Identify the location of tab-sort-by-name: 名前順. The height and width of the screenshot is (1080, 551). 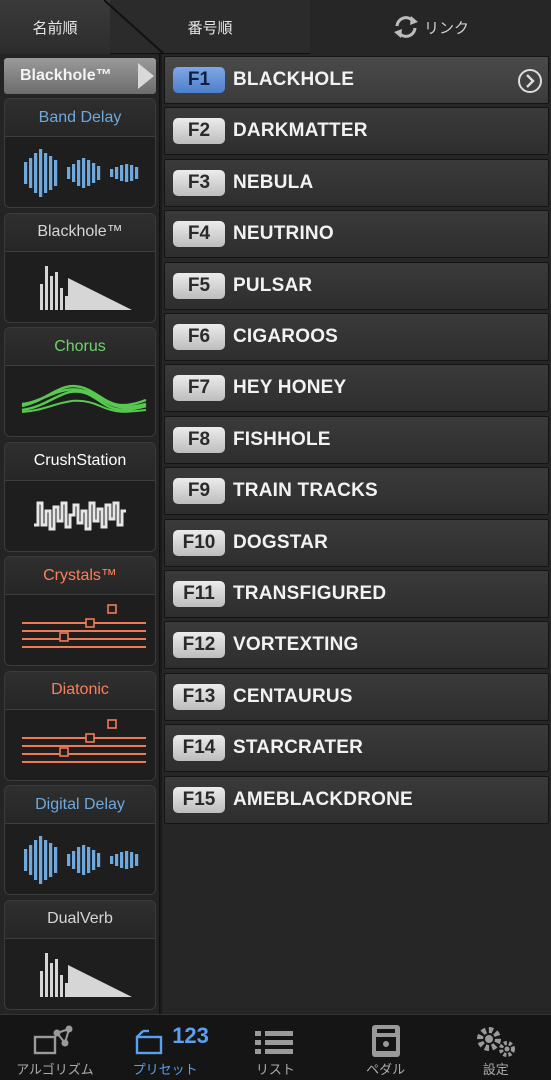
(55, 27).